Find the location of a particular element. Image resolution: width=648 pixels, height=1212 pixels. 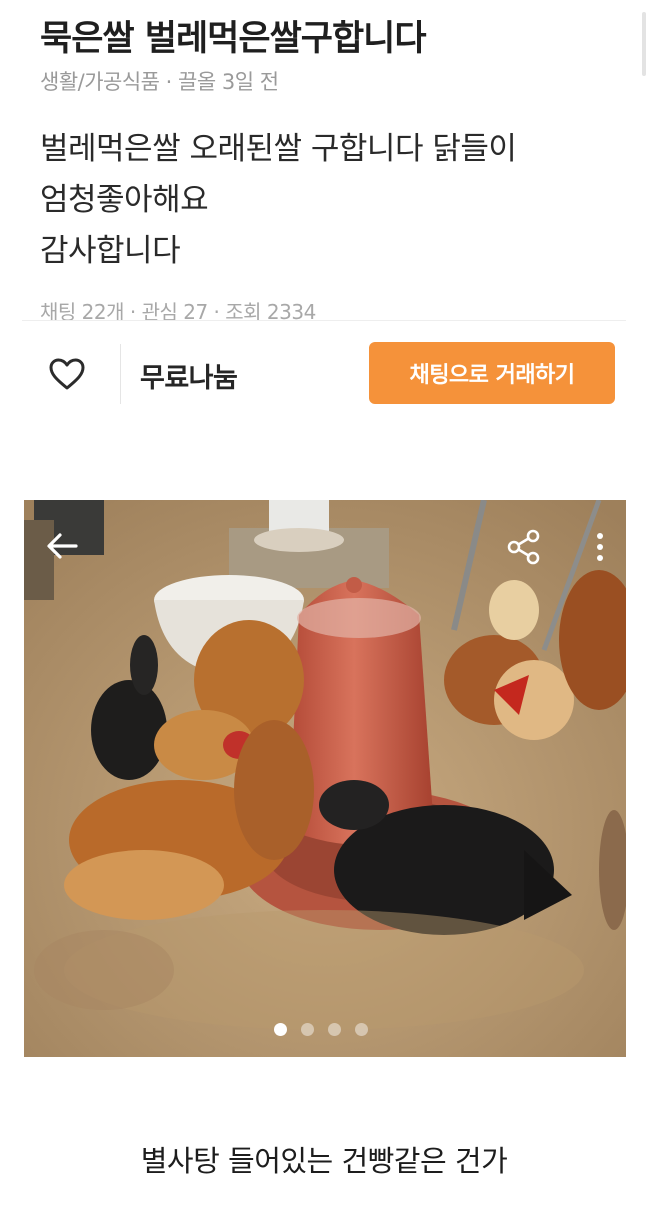

heart-icon is located at coordinates (67, 374).